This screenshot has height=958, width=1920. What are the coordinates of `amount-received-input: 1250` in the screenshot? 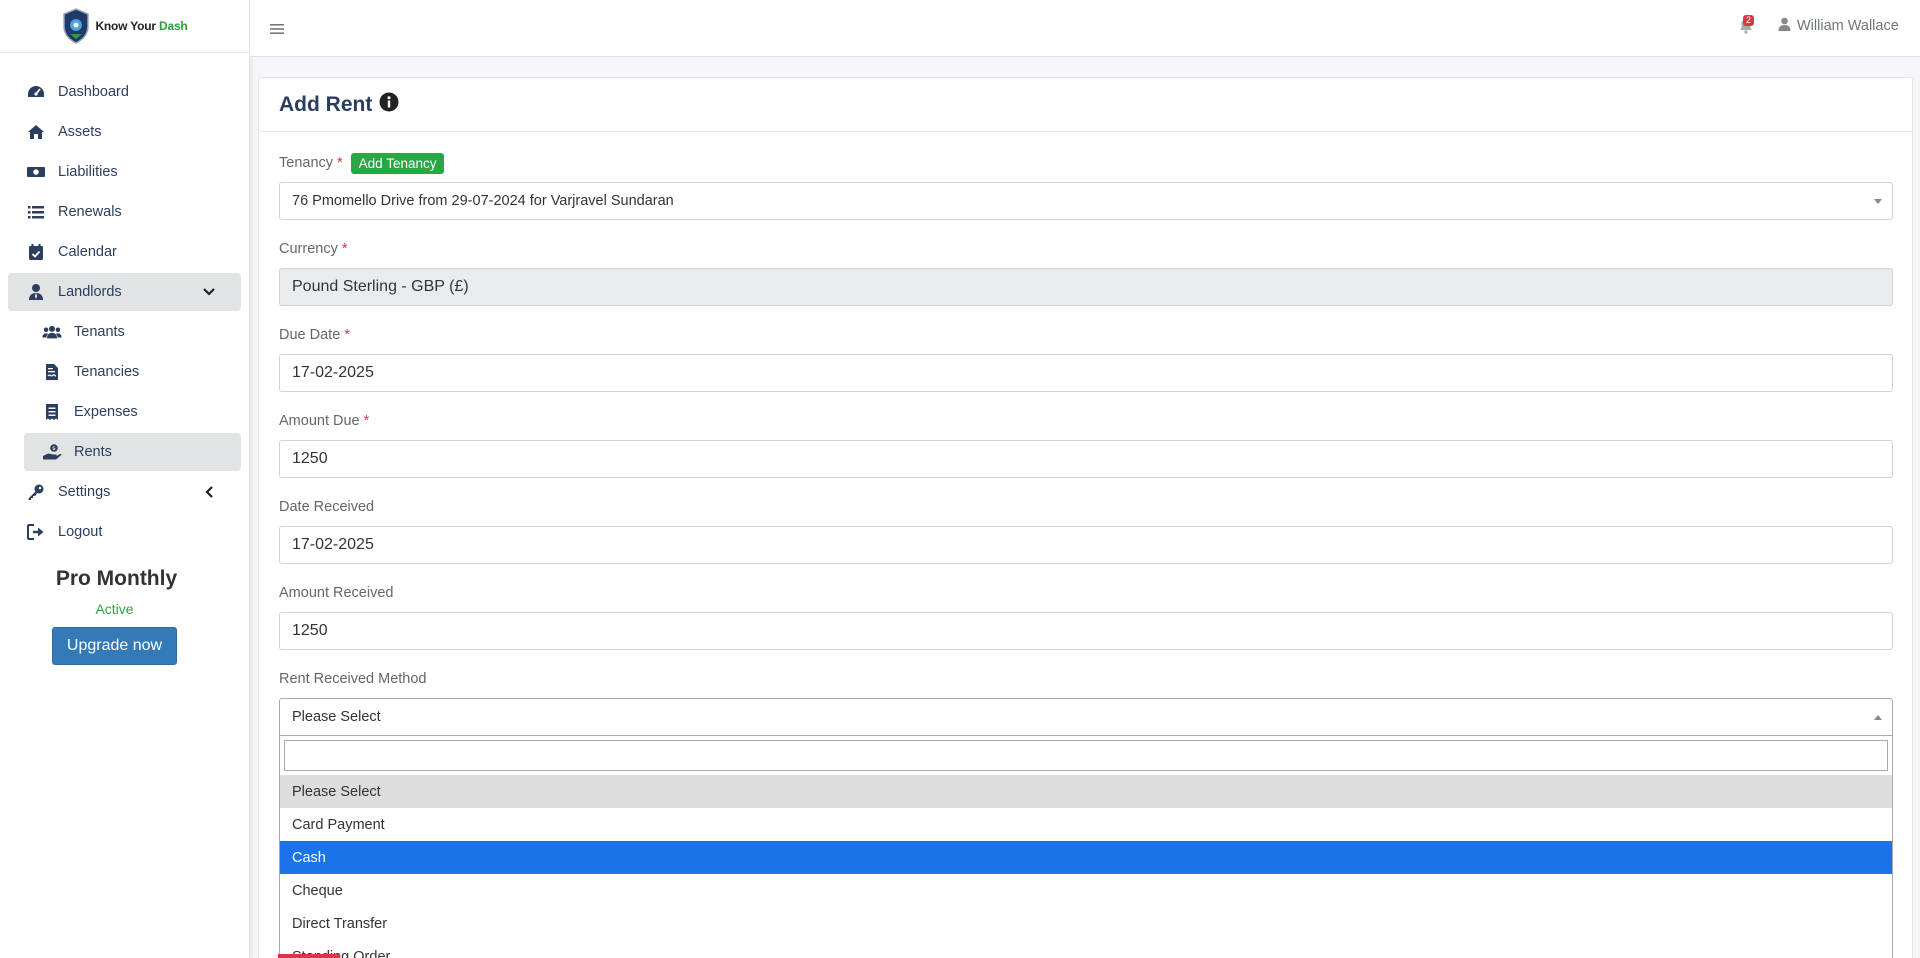 It's located at (1086, 631).